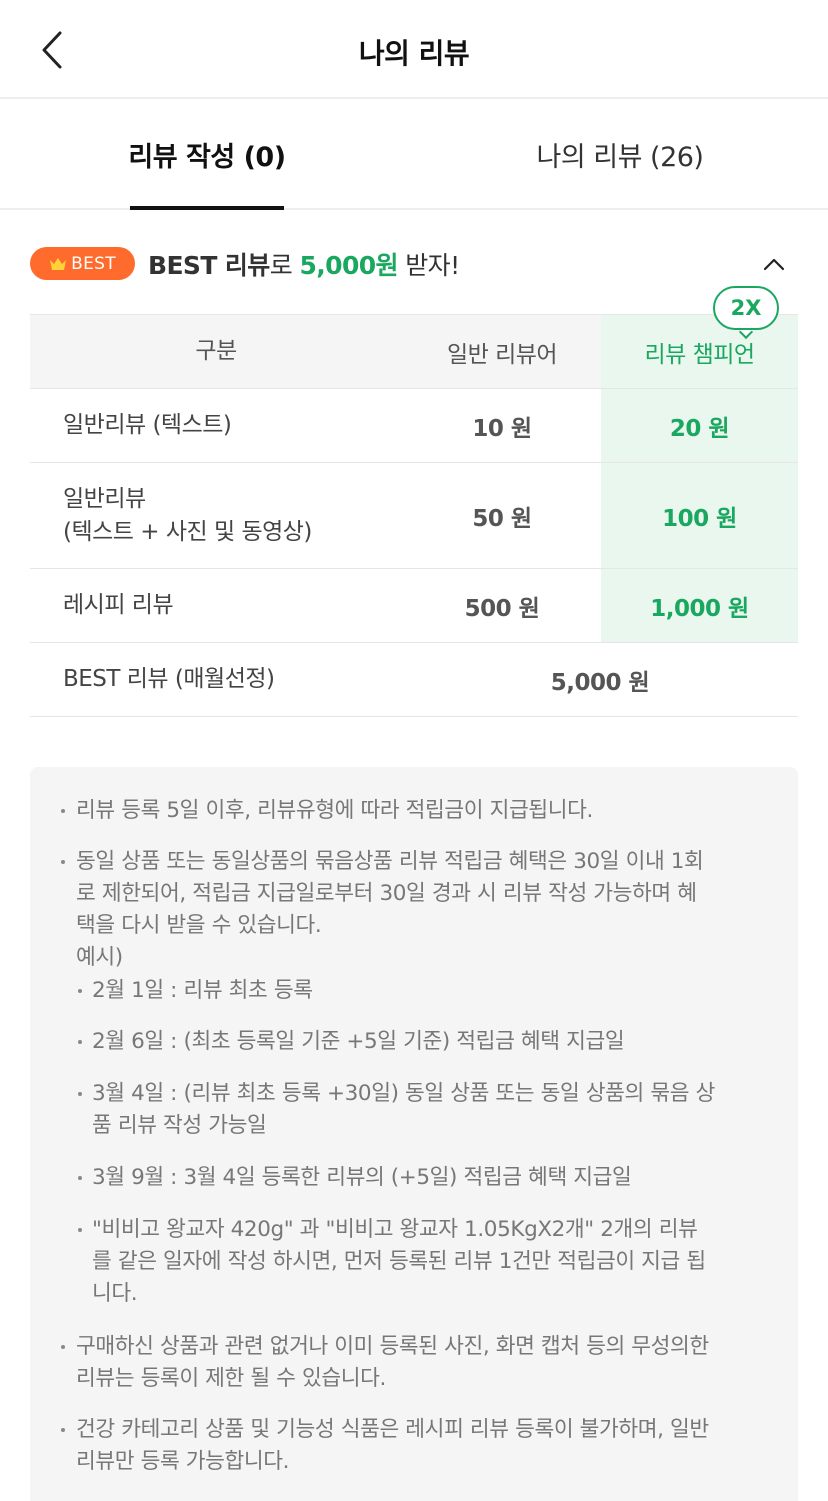 This screenshot has width=828, height=1501. Describe the element at coordinates (414, 426) in the screenshot. I see `table-row: 일반리뷰 (텍스트) 10 원 20 원` at that location.